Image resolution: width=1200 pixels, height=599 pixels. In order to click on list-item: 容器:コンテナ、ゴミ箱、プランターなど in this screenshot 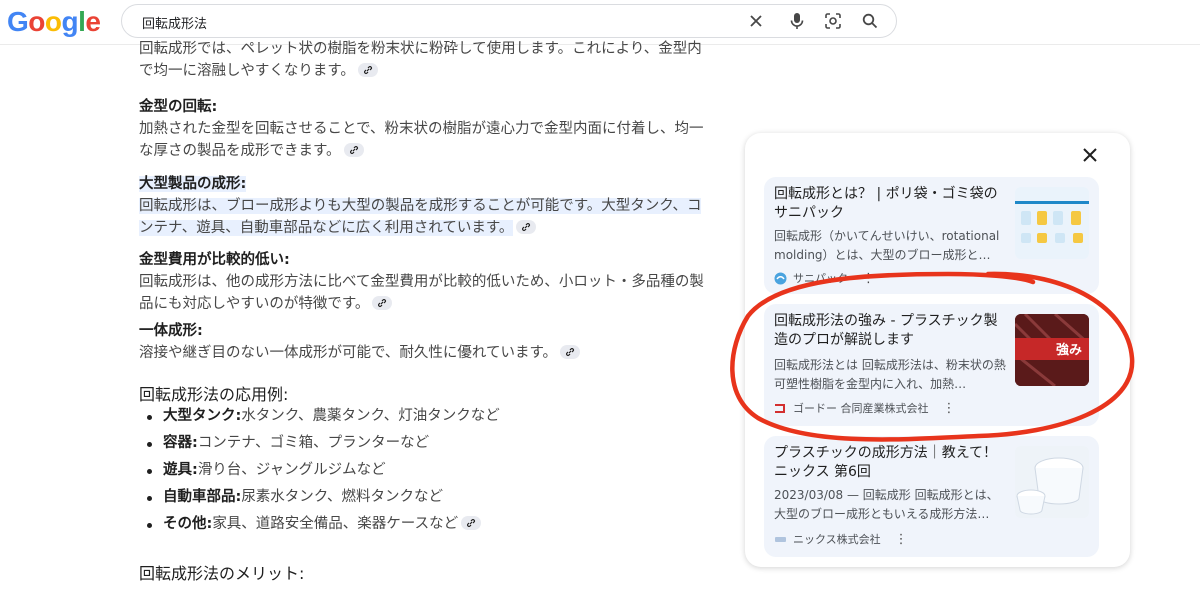, I will do `click(323, 443)`.